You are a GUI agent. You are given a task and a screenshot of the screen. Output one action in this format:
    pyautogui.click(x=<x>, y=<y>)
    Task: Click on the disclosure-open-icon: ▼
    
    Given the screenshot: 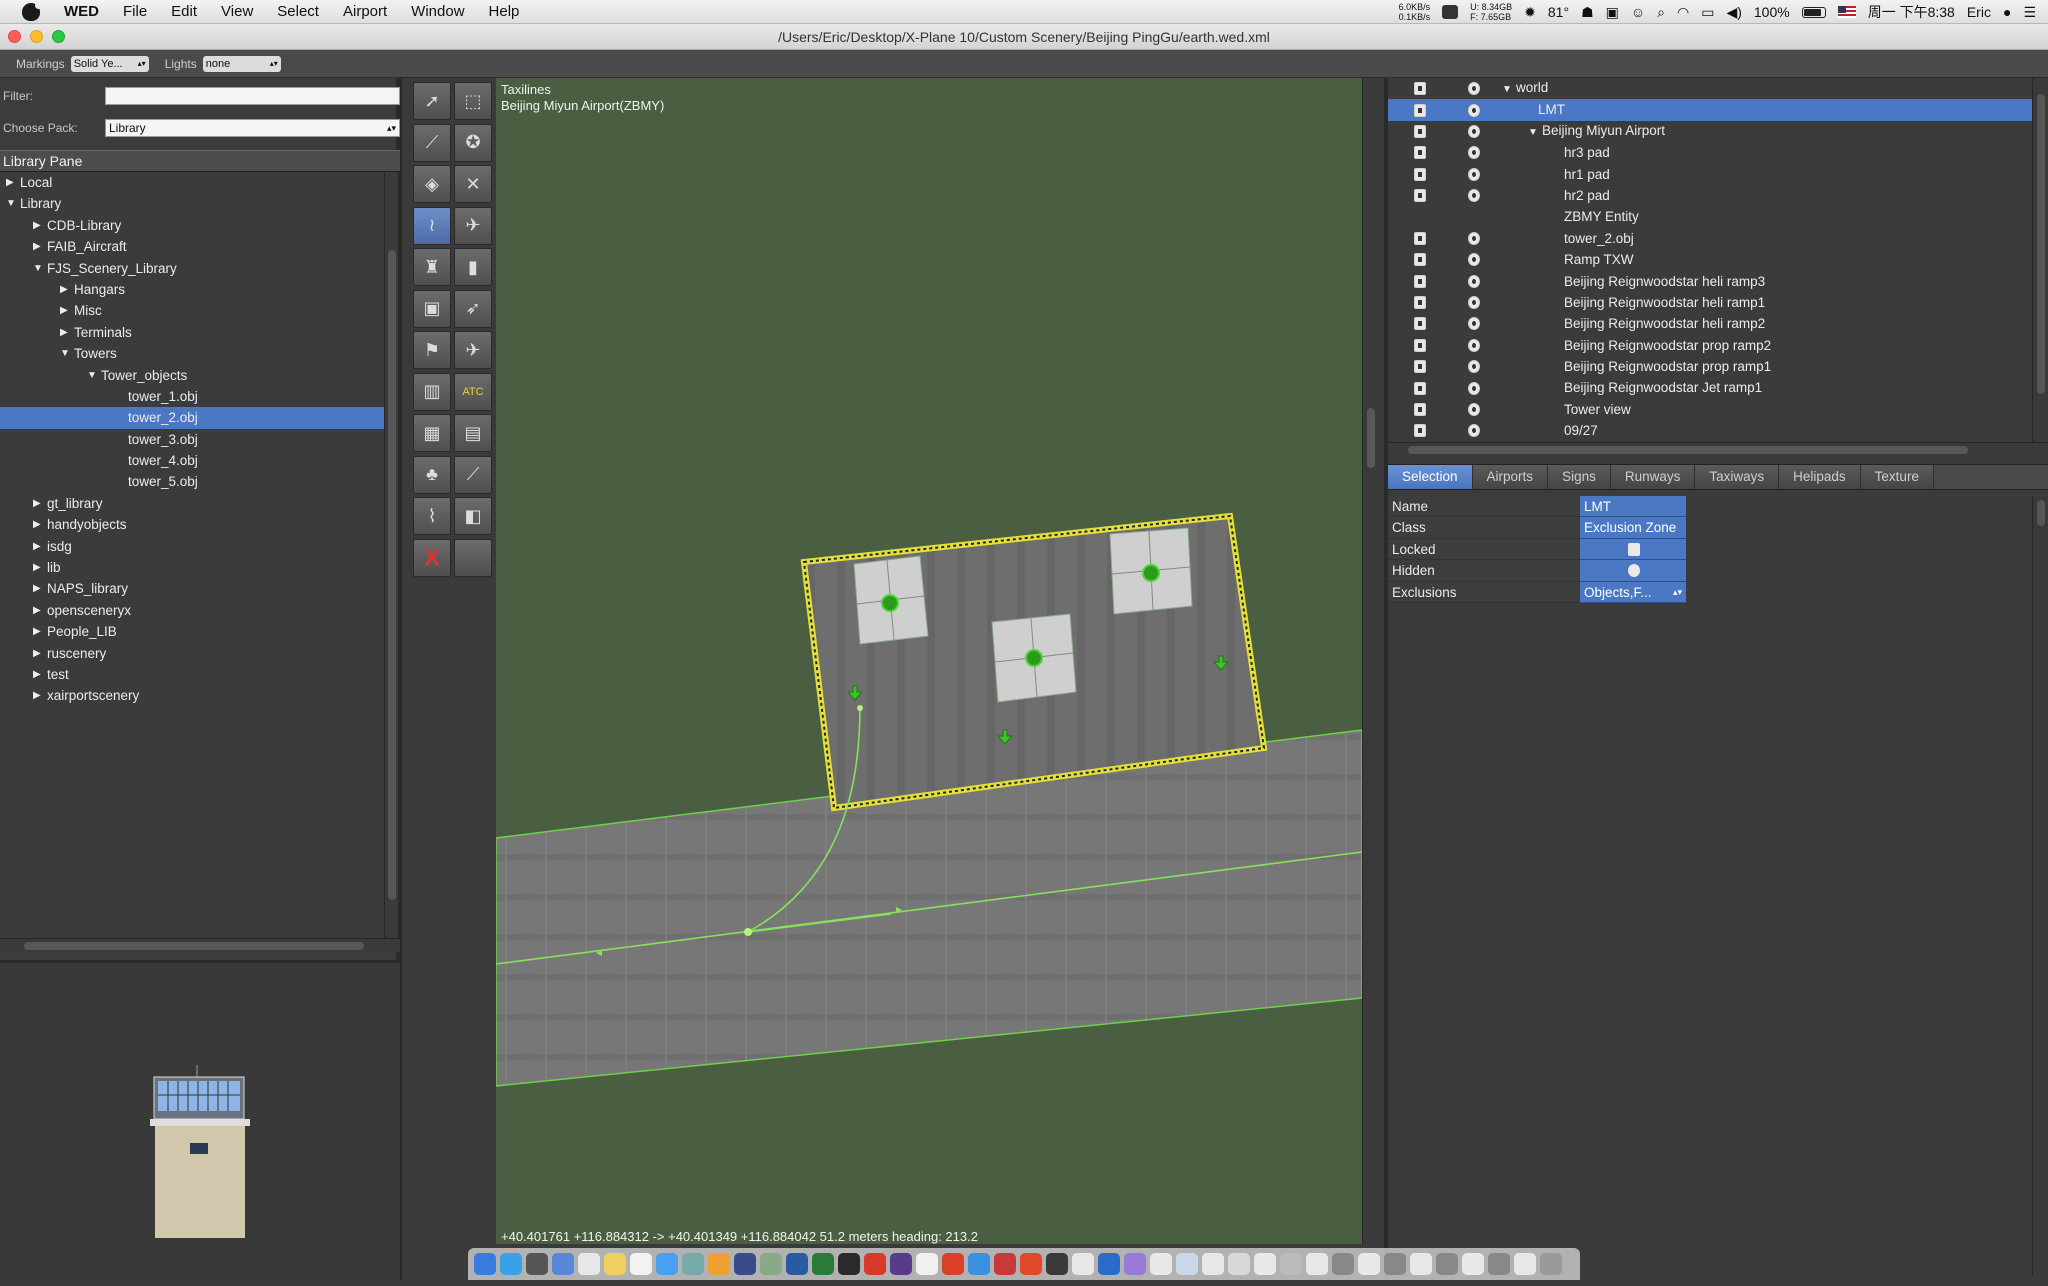 What is the action you would take?
    pyautogui.click(x=13, y=203)
    